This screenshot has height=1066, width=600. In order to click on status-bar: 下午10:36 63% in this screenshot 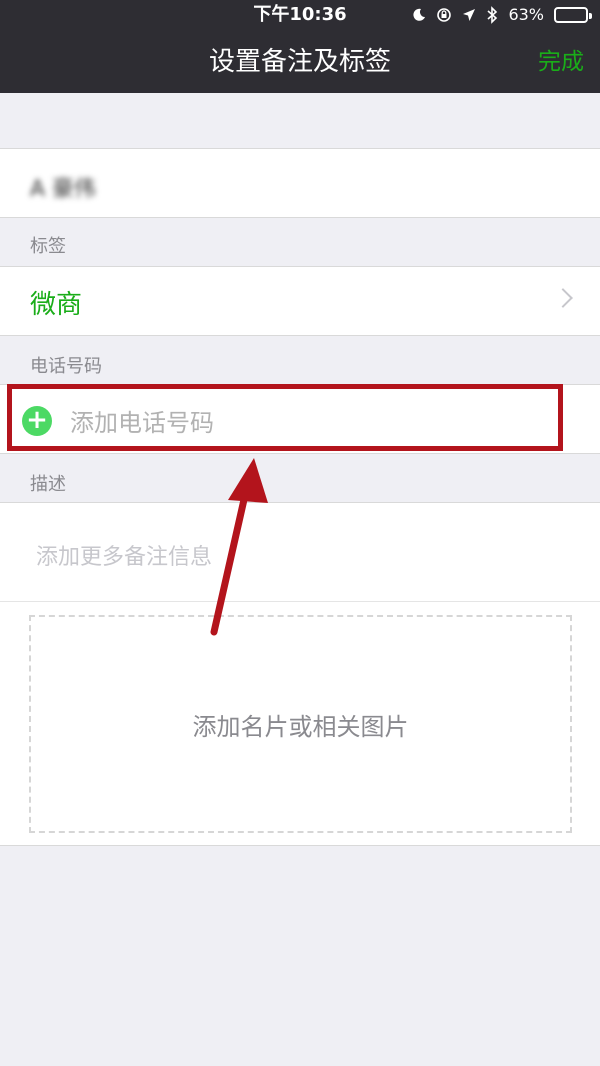, I will do `click(300, 15)`.